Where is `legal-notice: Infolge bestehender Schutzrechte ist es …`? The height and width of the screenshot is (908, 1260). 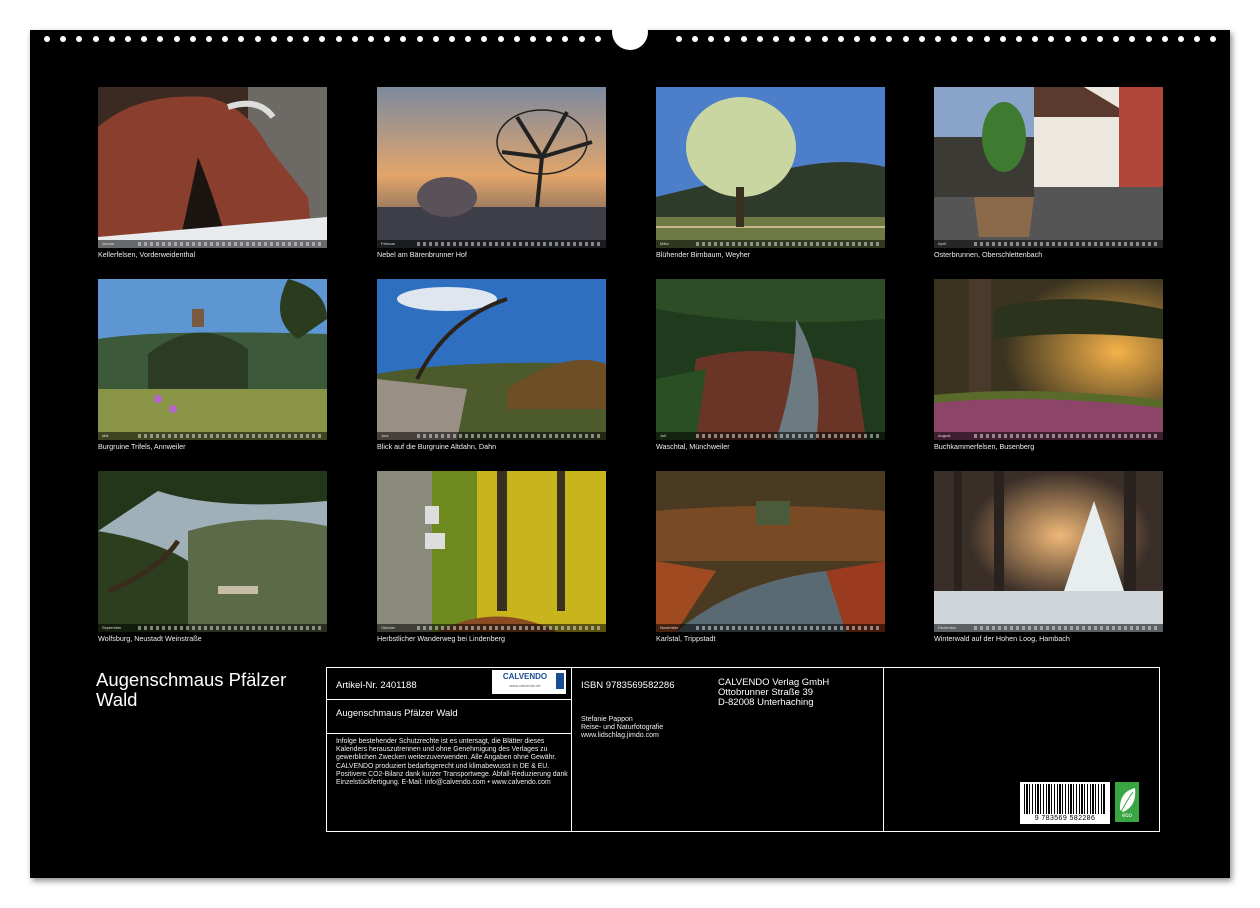
legal-notice: Infolge bestehender Schutzrechte ist es … is located at coordinates (452, 762).